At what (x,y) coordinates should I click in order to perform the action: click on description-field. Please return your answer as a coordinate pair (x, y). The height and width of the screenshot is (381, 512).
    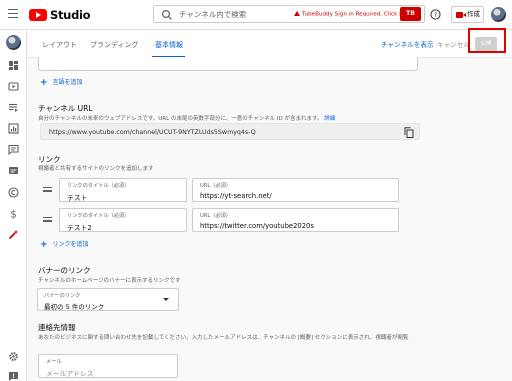
    Looking at the image, I should click on (228, 64).